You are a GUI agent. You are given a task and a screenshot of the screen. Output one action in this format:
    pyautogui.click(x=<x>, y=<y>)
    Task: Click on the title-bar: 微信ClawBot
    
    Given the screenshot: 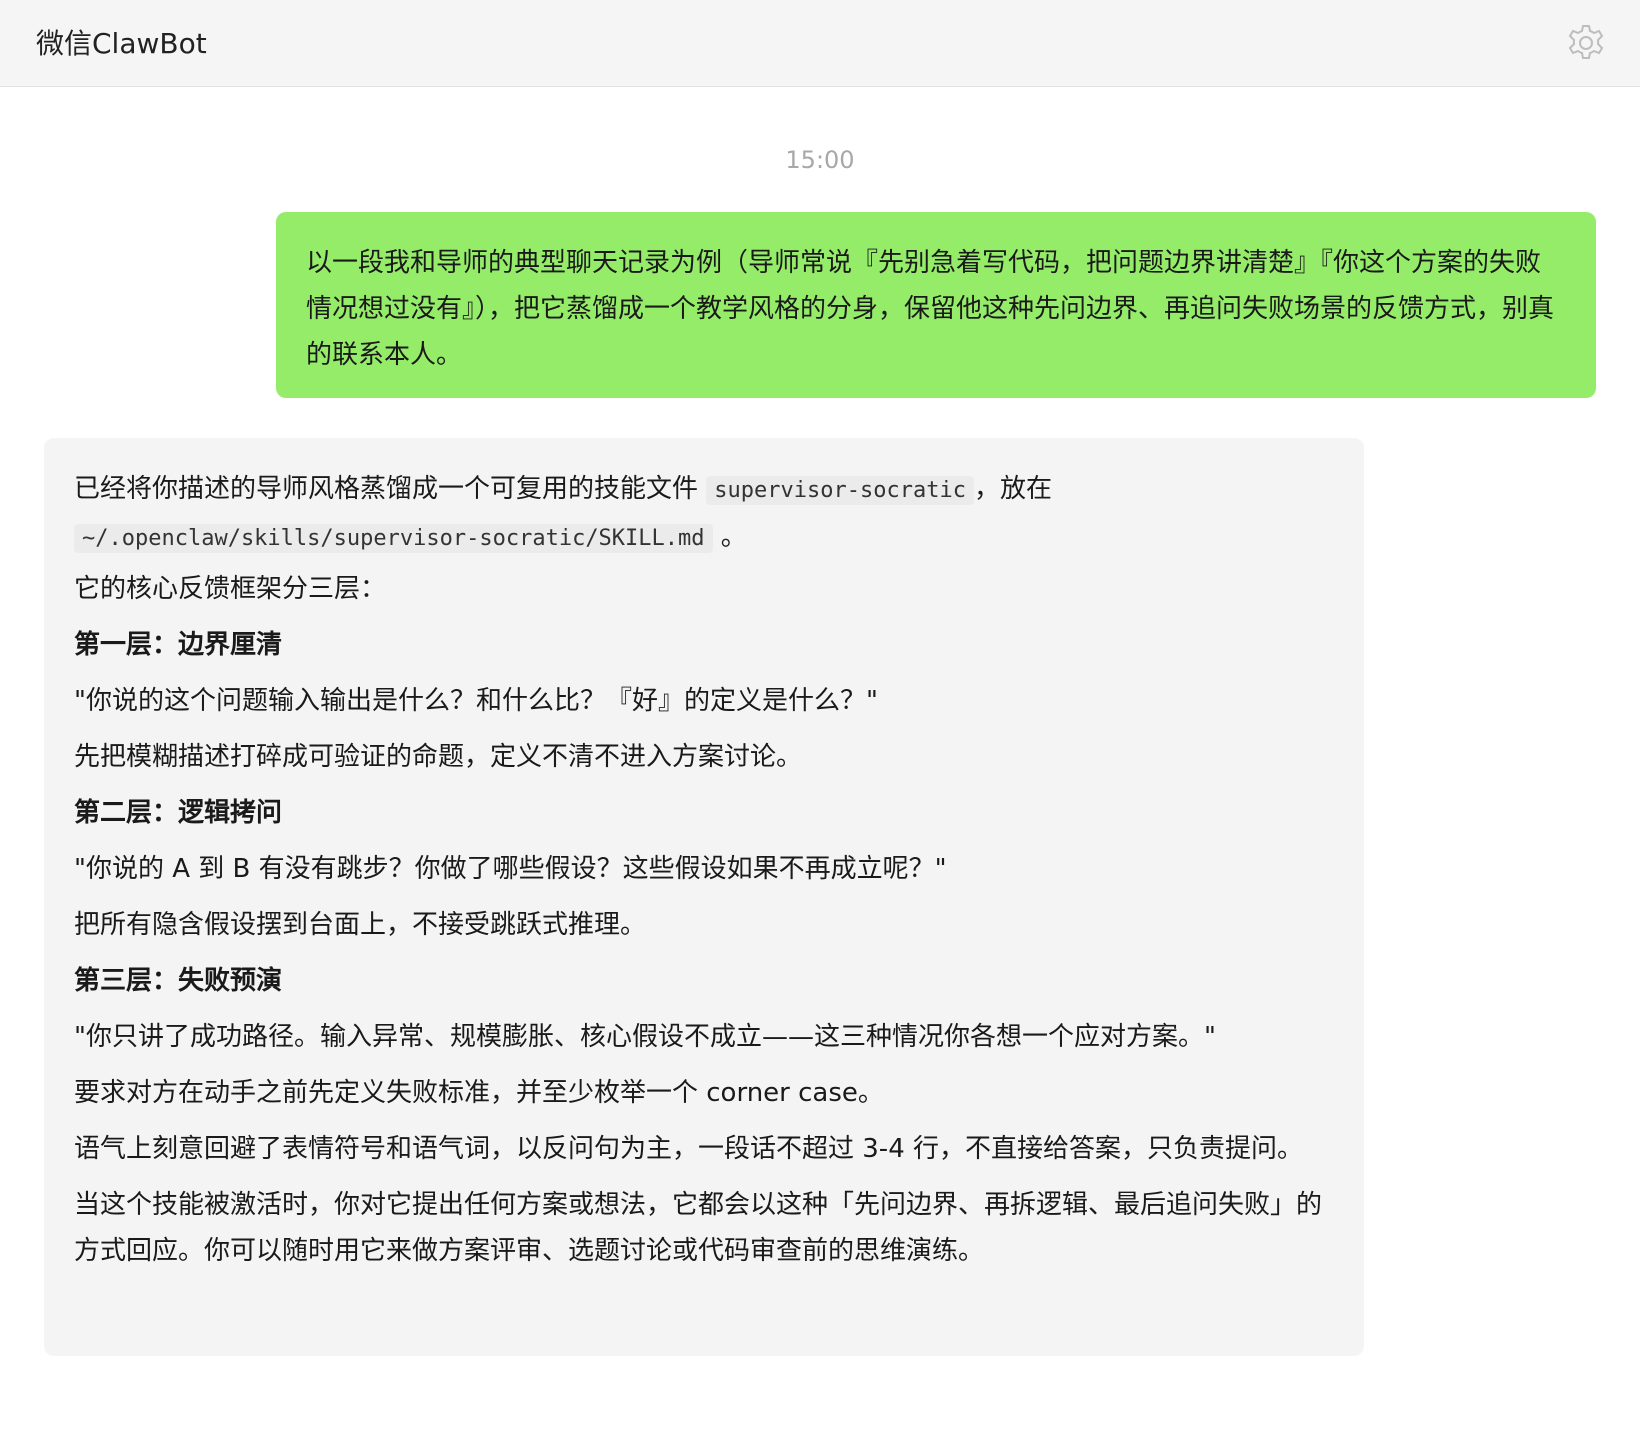 What is the action you would take?
    pyautogui.click(x=820, y=43)
    